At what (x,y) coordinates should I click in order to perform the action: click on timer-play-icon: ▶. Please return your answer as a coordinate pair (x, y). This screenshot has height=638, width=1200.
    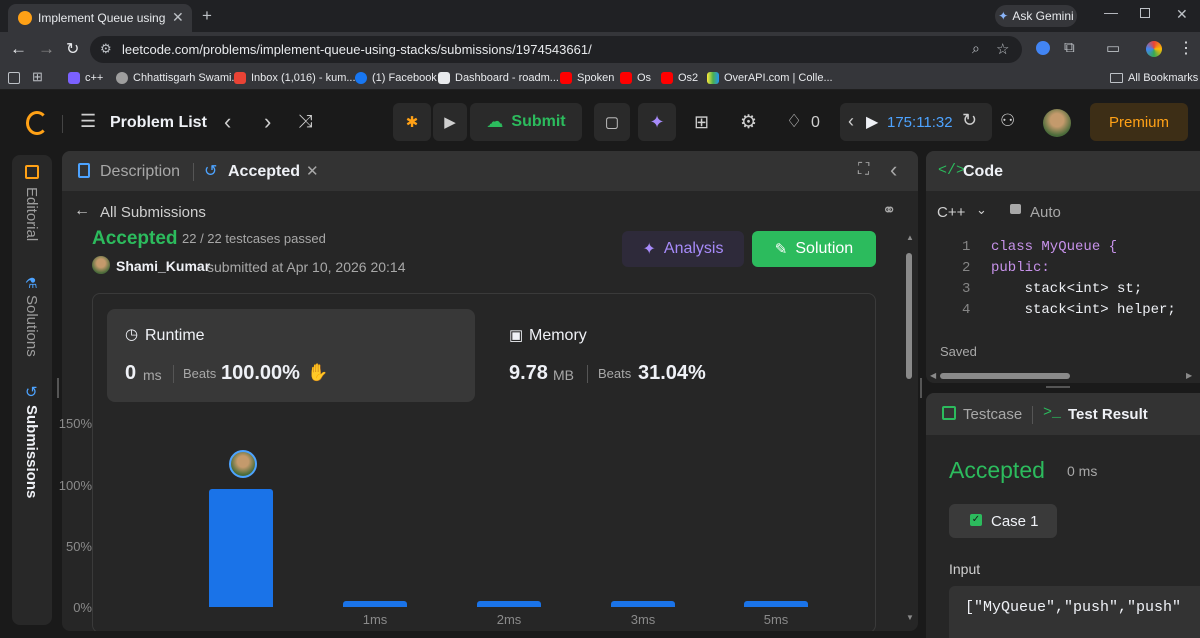
    Looking at the image, I should click on (872, 122).